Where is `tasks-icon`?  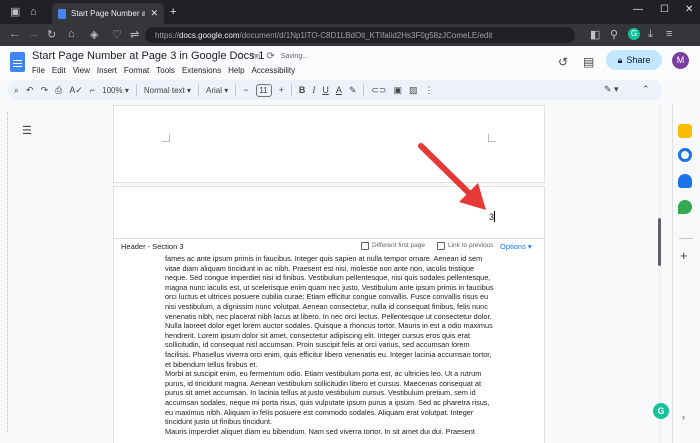 tasks-icon is located at coordinates (685, 155).